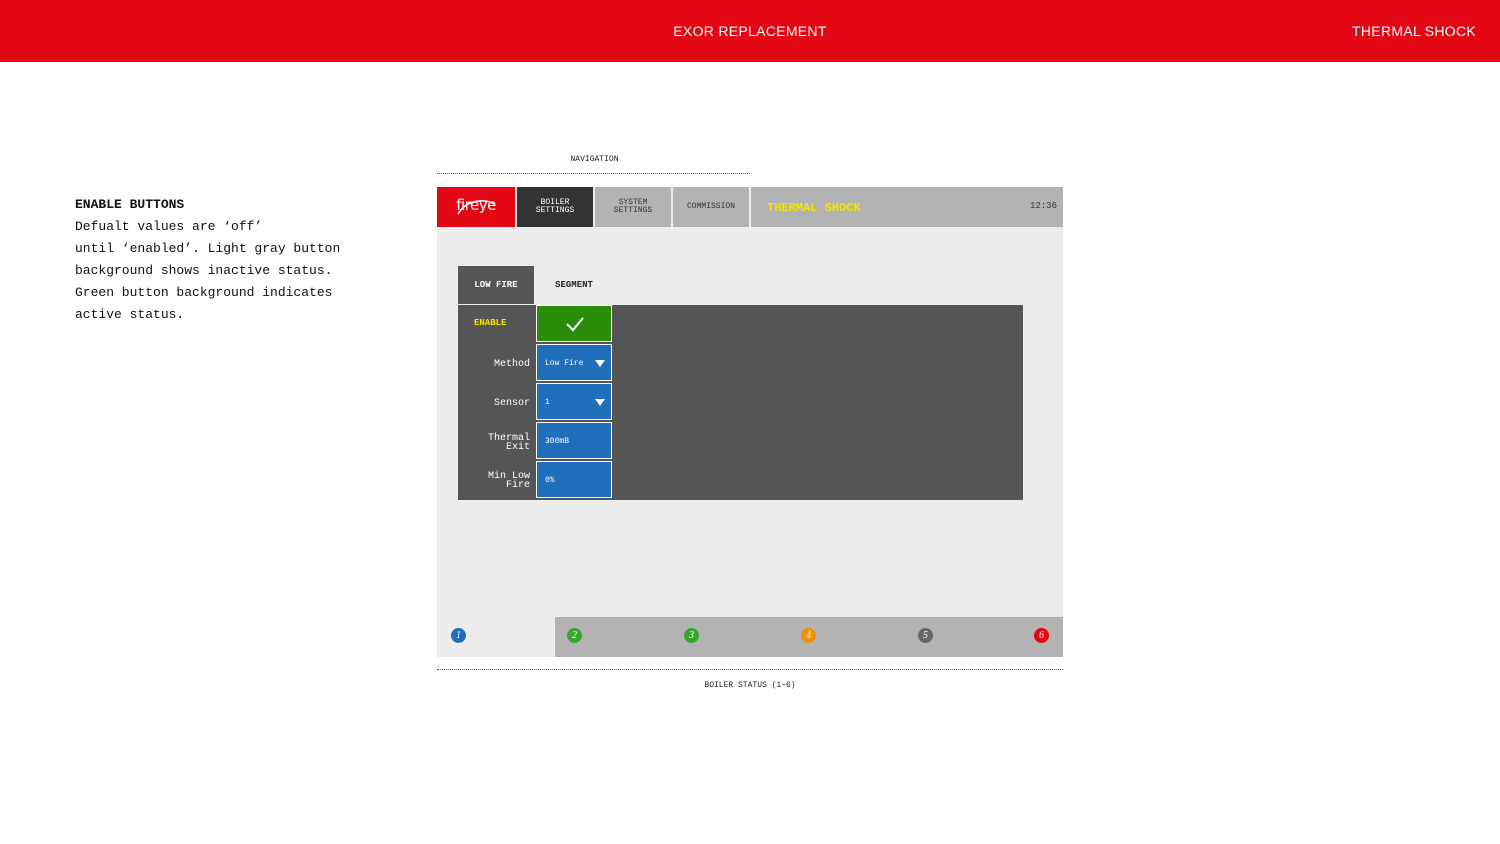 This screenshot has height=844, width=1500. Describe the element at coordinates (1043, 206) in the screenshot. I see `clock: 12:36` at that location.